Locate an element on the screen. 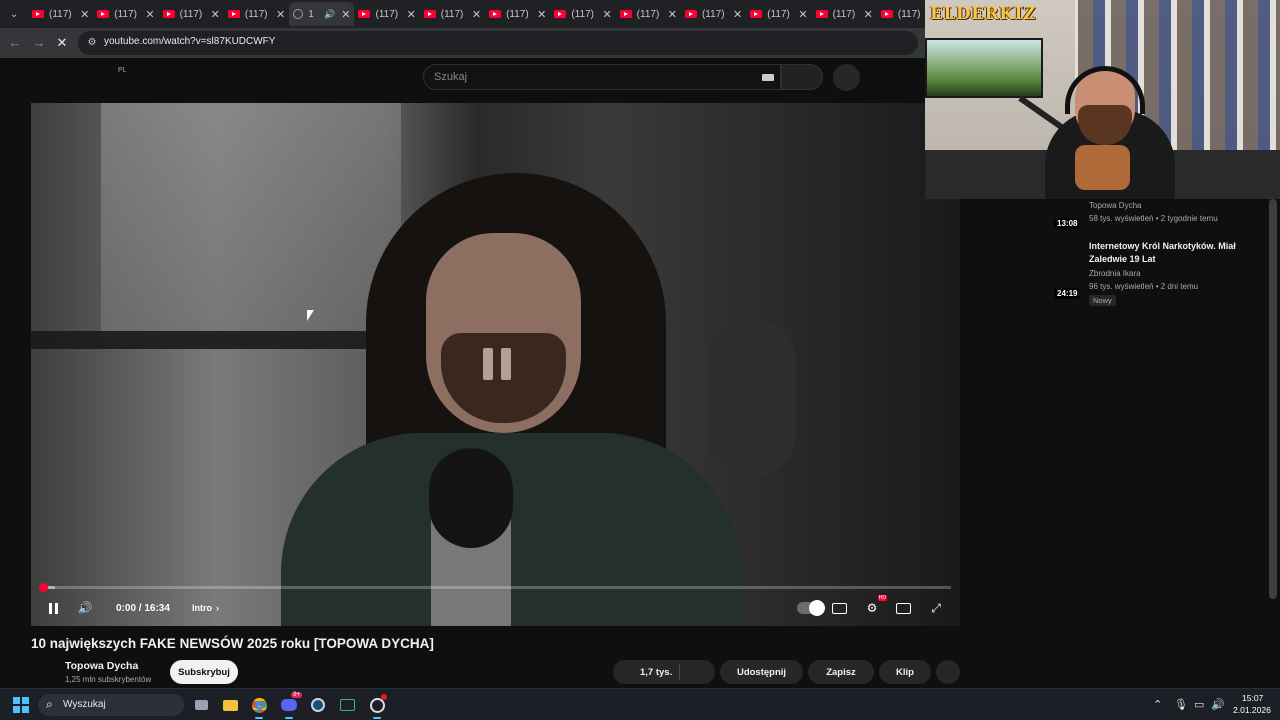  stop-loading-icon: ✕ is located at coordinates (62, 43).